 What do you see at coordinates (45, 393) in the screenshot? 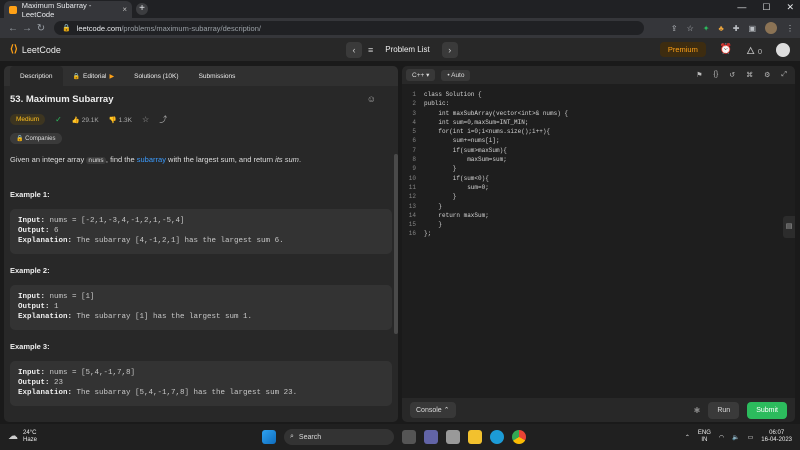
I see `explanation-label: Explanation:` at bounding box center [45, 393].